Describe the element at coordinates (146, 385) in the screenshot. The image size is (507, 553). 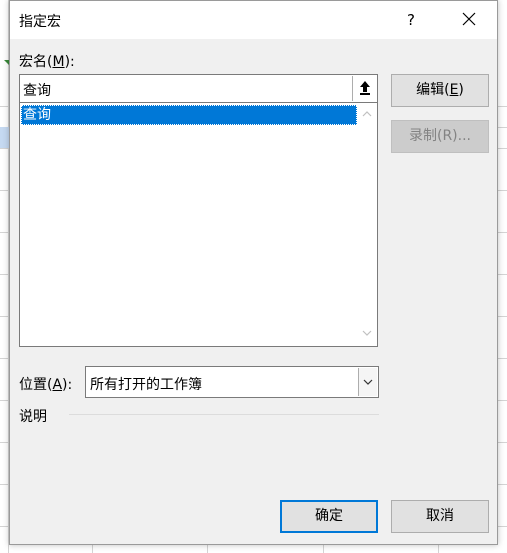
I see `location-selected-value: 所有打开的工作簿` at that location.